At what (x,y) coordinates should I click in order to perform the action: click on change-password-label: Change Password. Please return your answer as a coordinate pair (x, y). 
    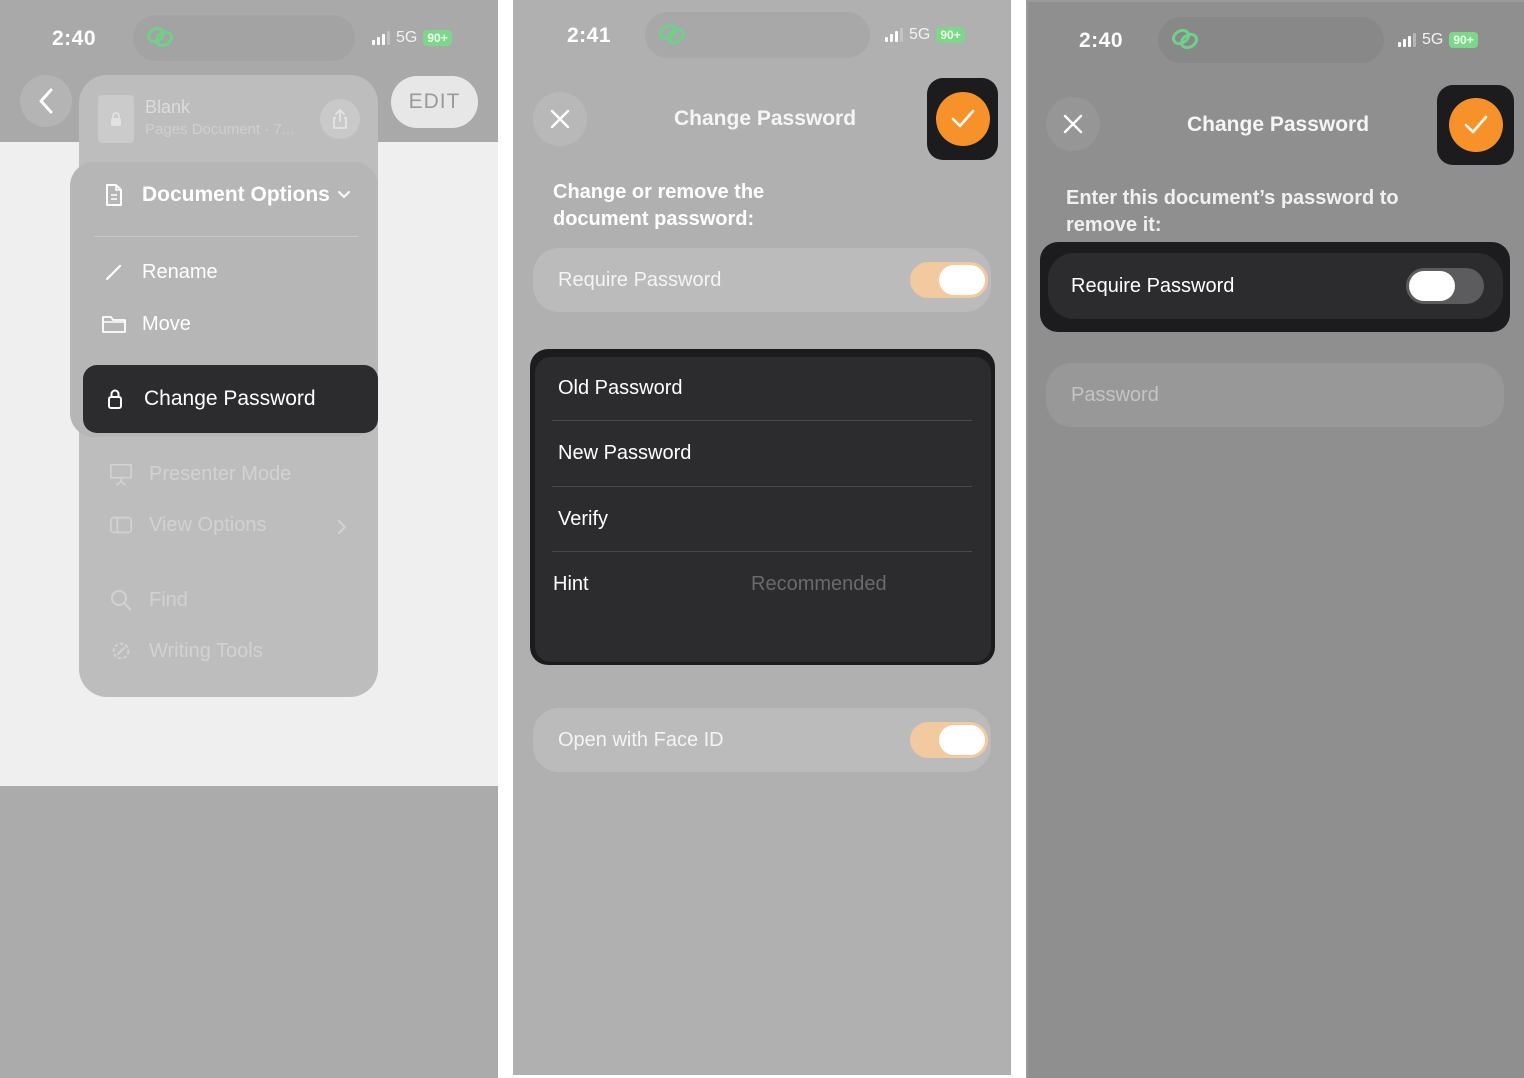
    Looking at the image, I should click on (230, 398).